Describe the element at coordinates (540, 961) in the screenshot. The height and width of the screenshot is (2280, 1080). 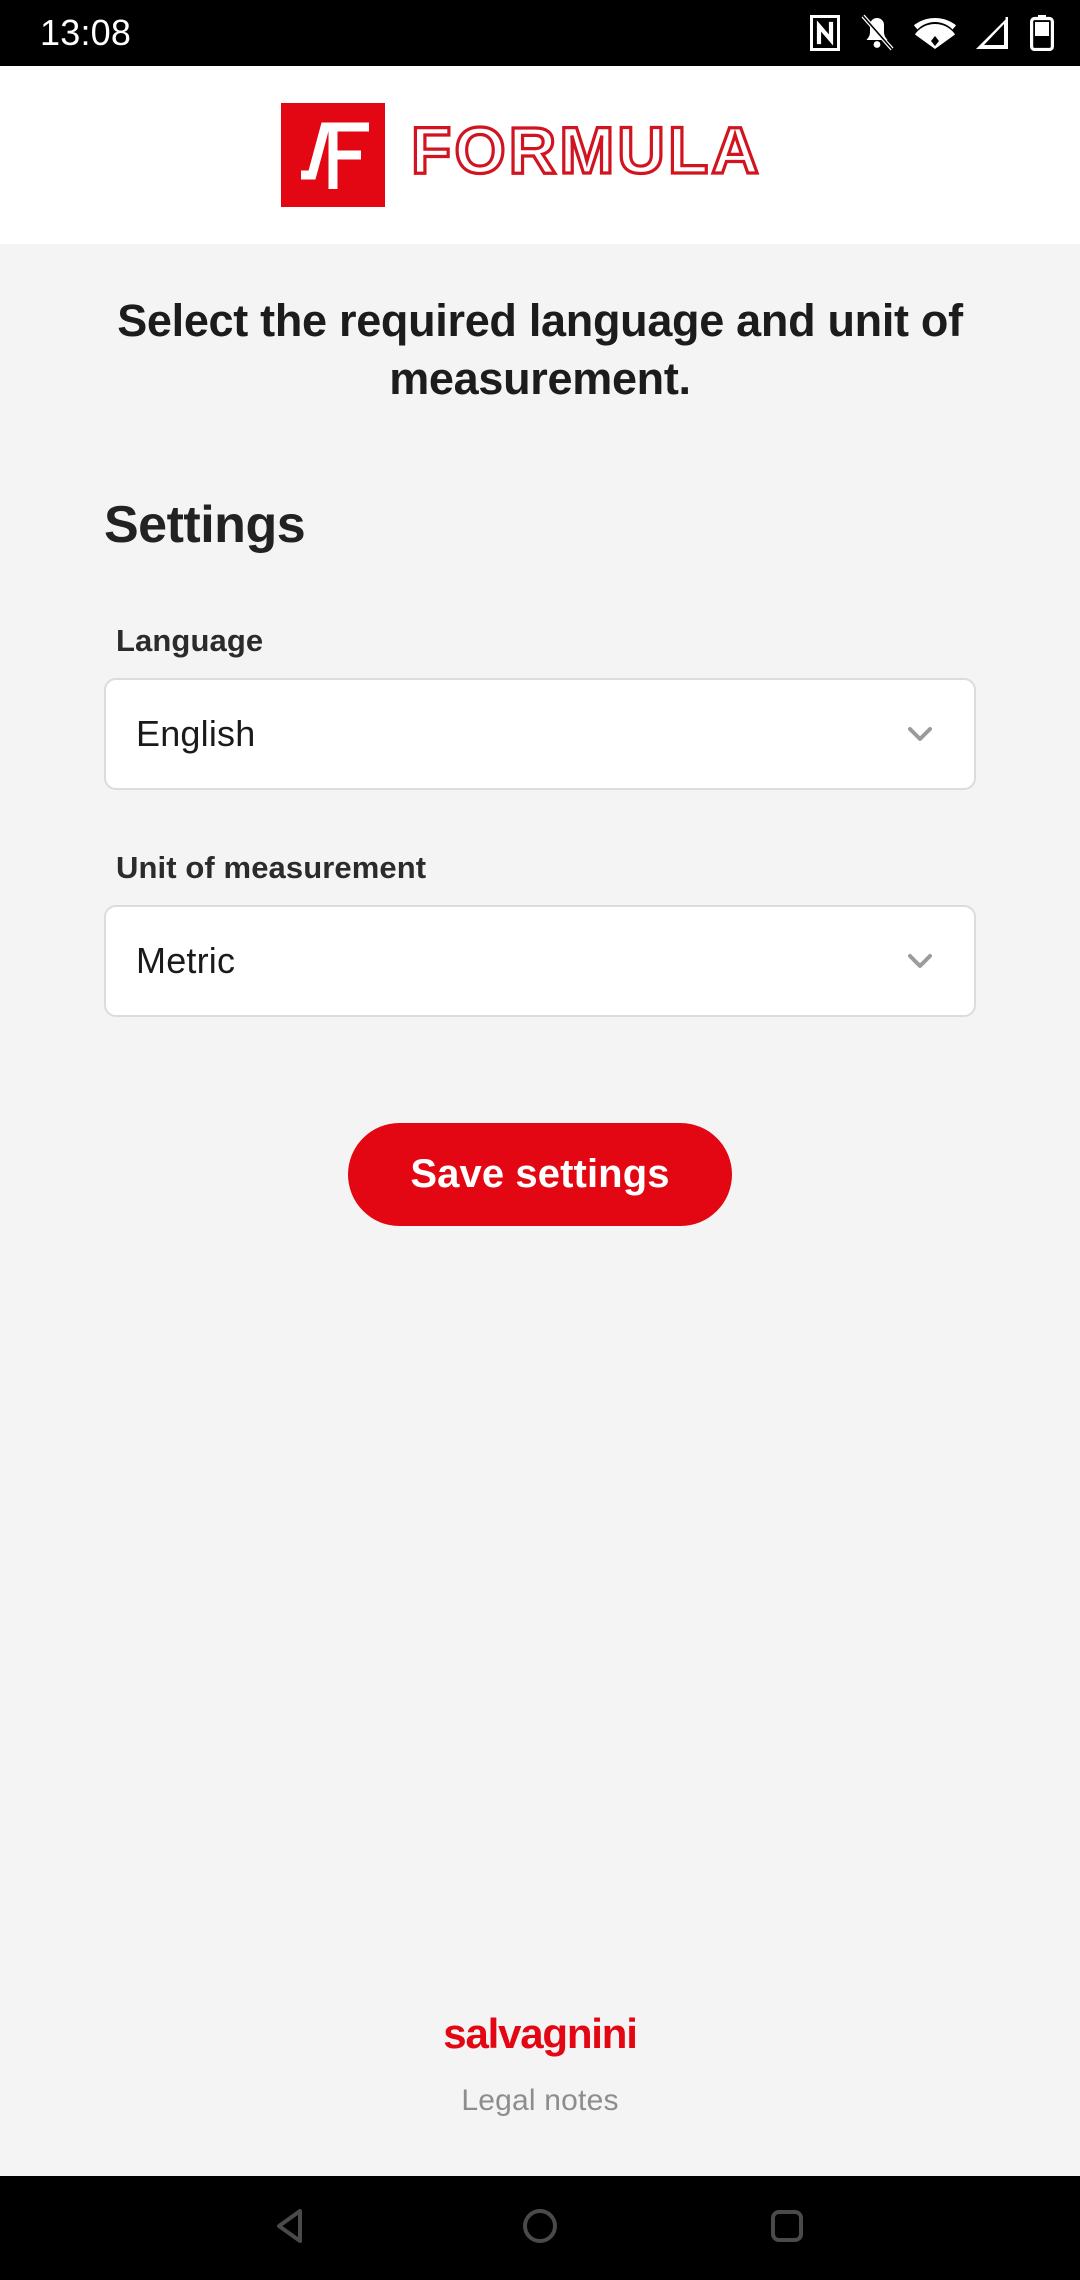
I see `unit-select: Metric` at that location.